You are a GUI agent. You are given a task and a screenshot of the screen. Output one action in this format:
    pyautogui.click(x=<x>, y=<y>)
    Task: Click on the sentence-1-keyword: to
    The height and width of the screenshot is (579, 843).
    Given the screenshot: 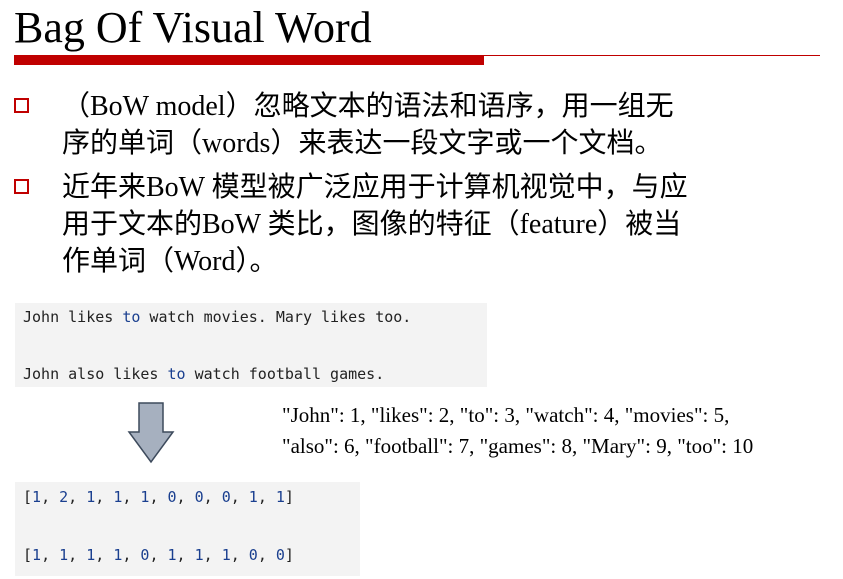 What is the action you would take?
    pyautogui.click(x=131, y=317)
    